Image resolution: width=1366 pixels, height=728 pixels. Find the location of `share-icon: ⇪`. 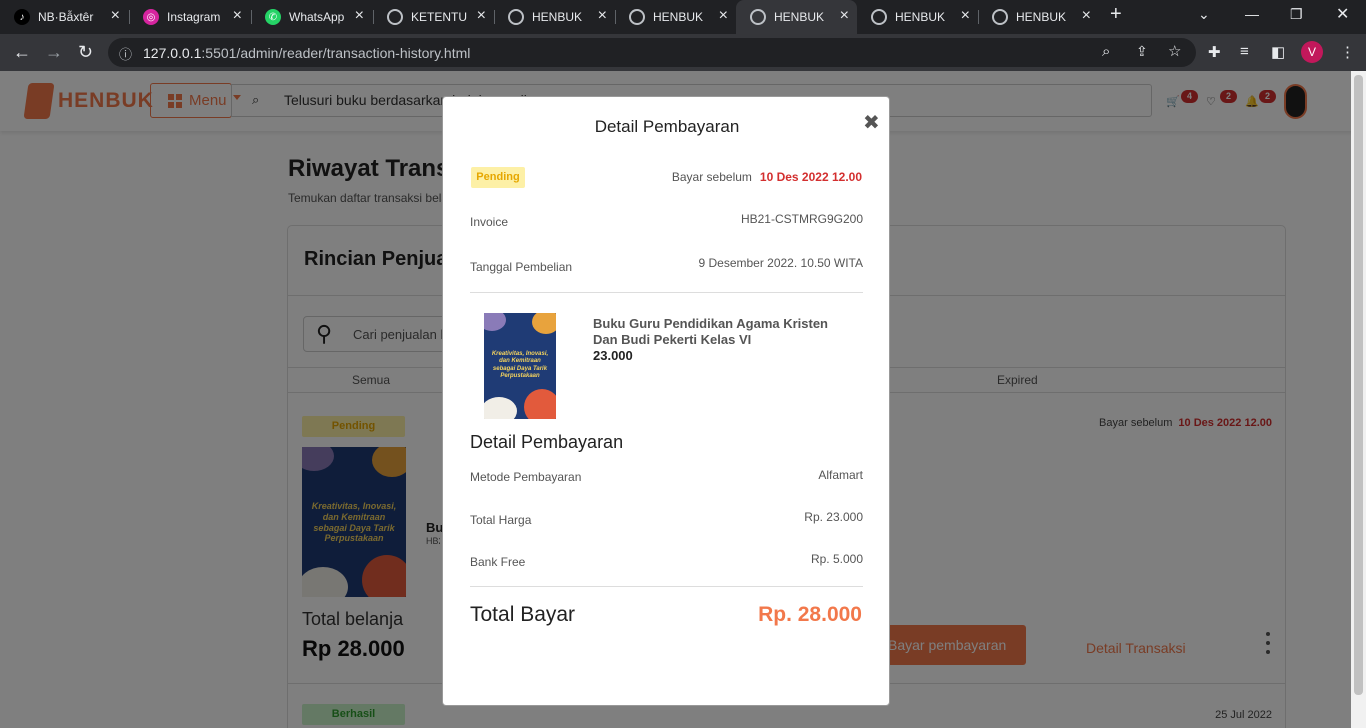

share-icon: ⇪ is located at coordinates (1142, 51).